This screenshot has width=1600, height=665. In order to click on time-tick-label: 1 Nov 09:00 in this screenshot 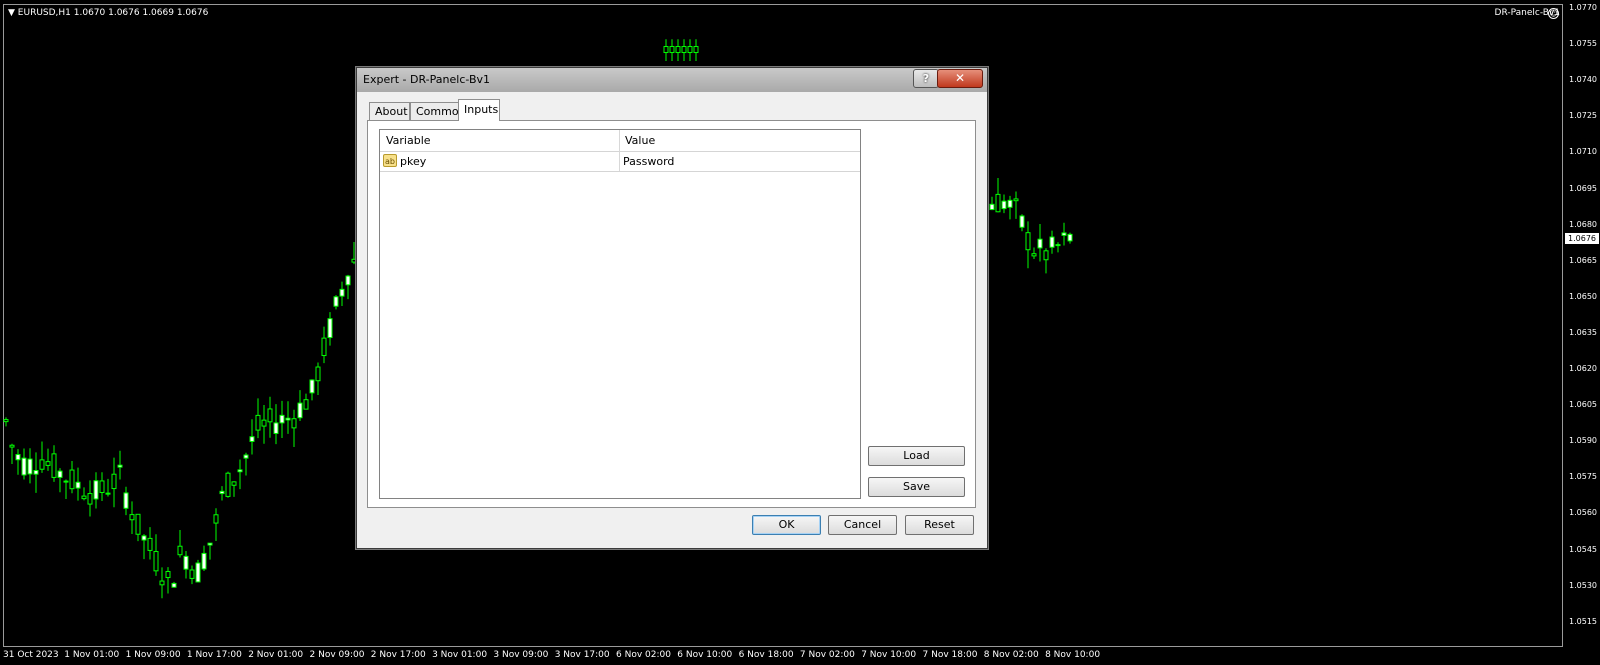, I will do `click(153, 655)`.